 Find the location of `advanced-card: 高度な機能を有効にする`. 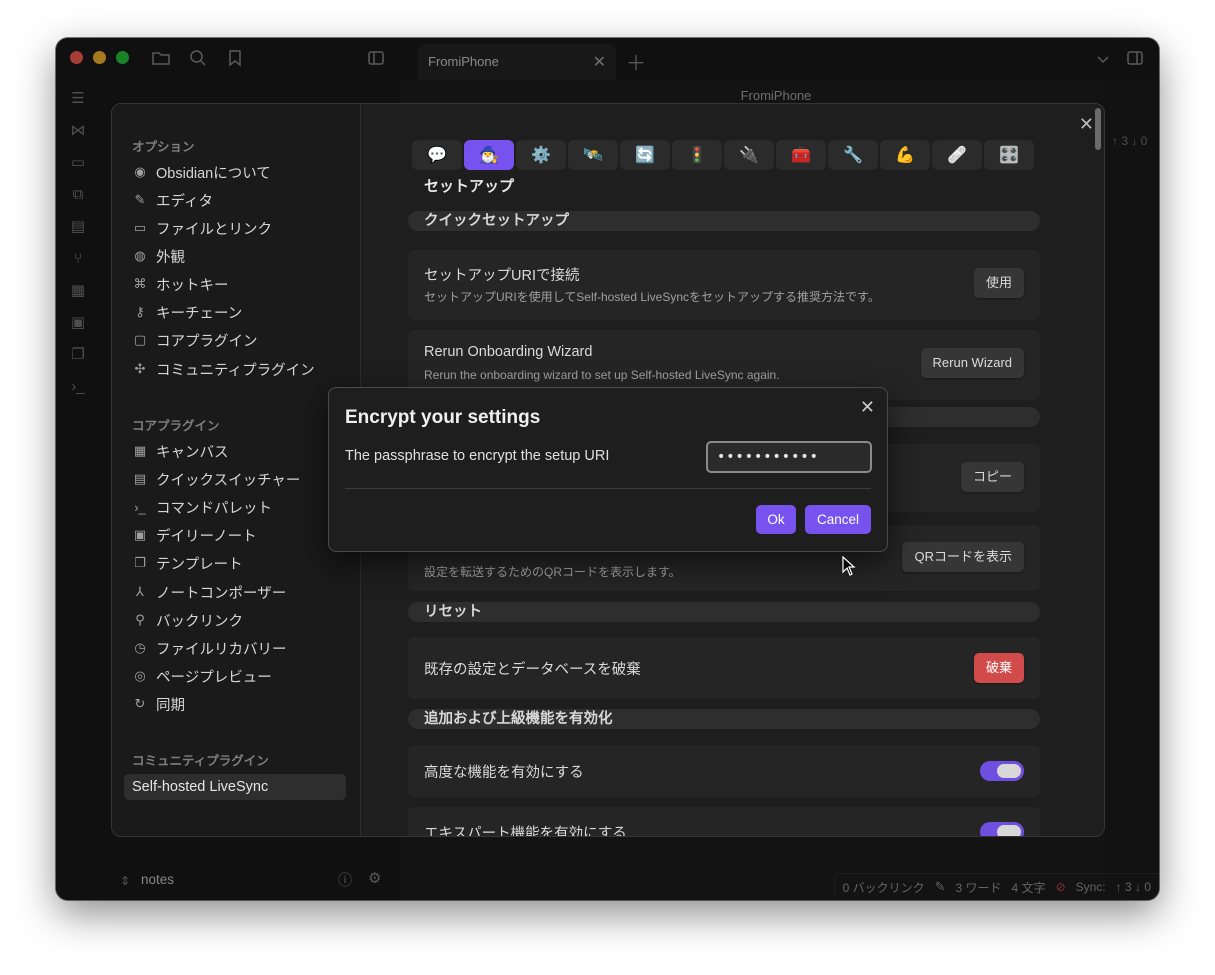

advanced-card: 高度な機能を有効にする is located at coordinates (724, 771).